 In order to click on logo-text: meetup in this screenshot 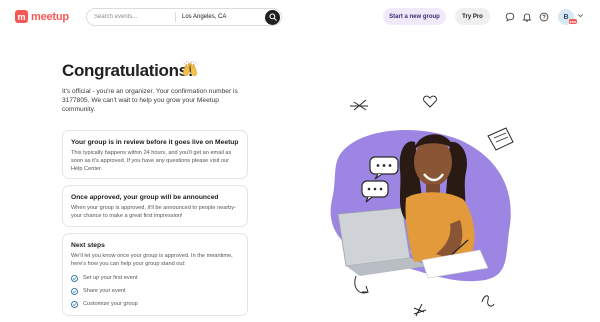, I will do `click(50, 16)`.